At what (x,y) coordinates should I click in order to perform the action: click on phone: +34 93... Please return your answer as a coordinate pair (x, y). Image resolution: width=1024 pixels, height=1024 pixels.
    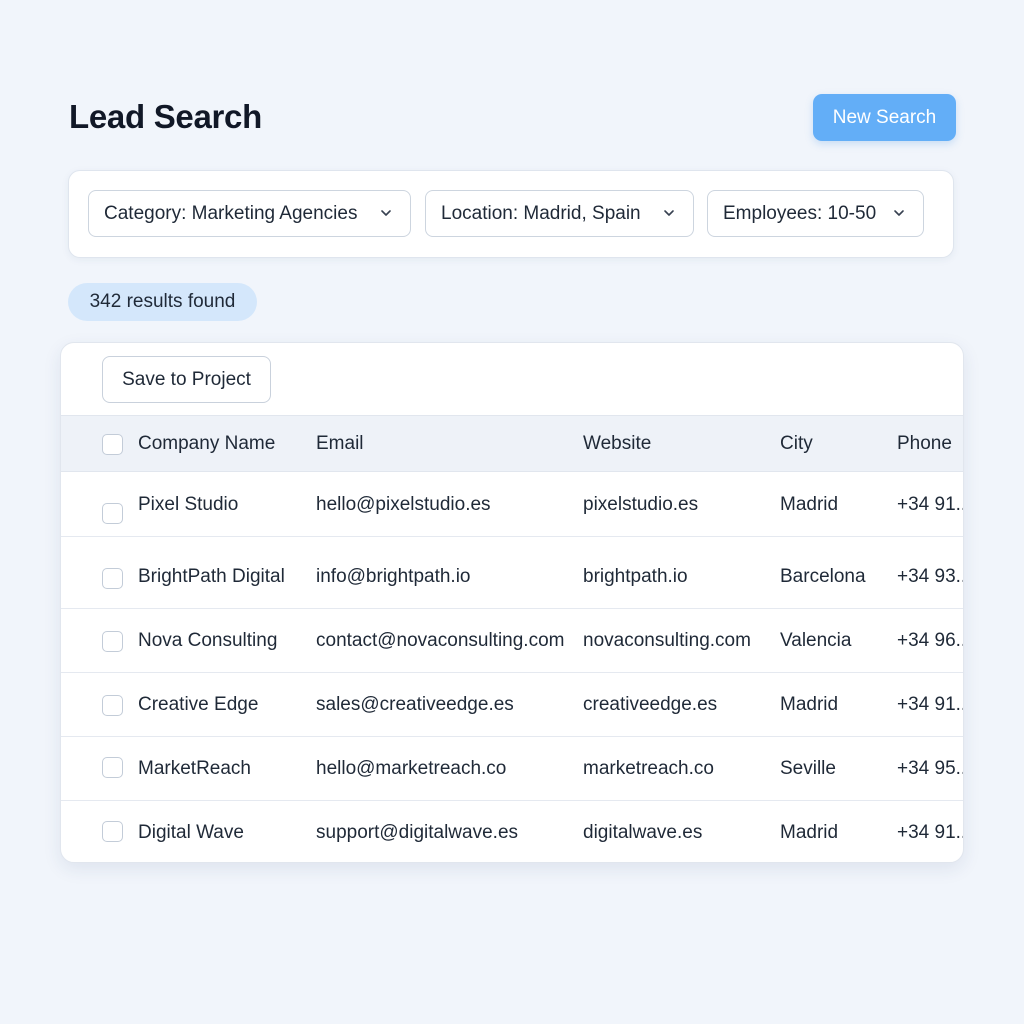
    Looking at the image, I should click on (930, 576).